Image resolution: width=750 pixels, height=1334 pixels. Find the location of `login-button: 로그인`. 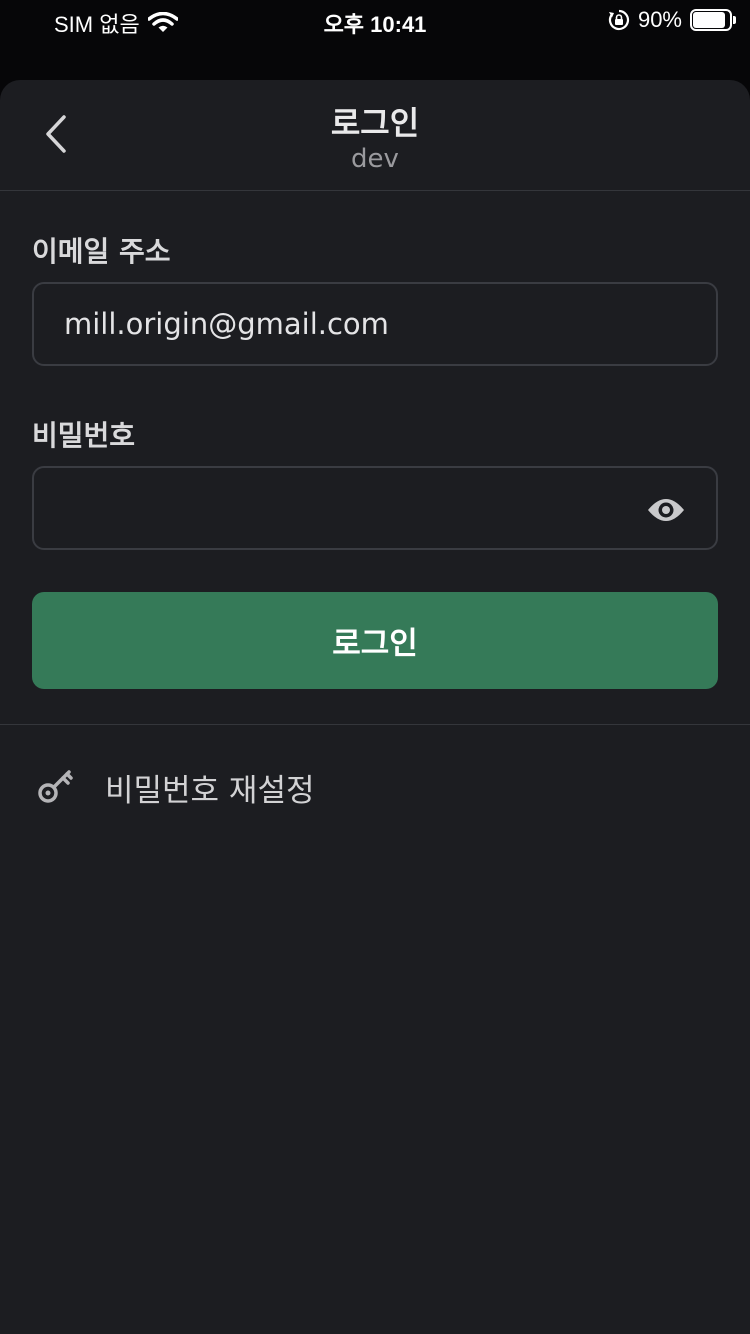

login-button: 로그인 is located at coordinates (375, 640).